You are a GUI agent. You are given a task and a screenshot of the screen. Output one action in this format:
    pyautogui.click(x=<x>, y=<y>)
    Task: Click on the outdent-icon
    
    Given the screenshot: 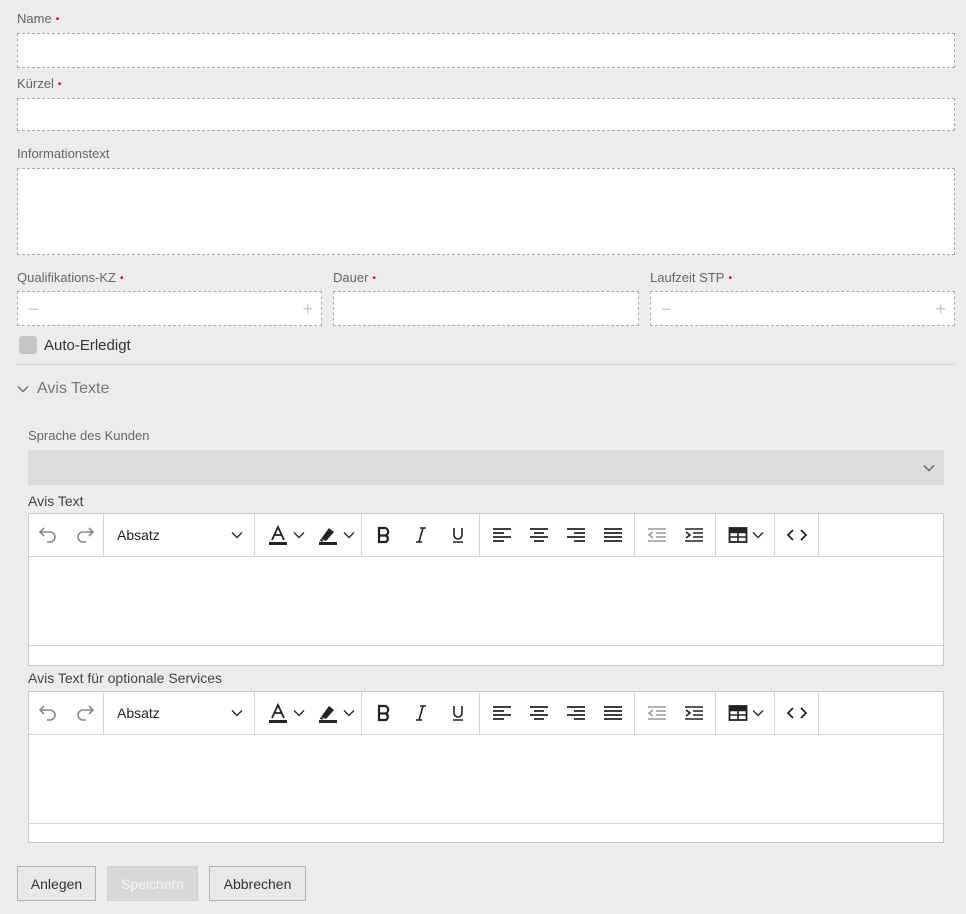 What is the action you would take?
    pyautogui.click(x=656, y=535)
    